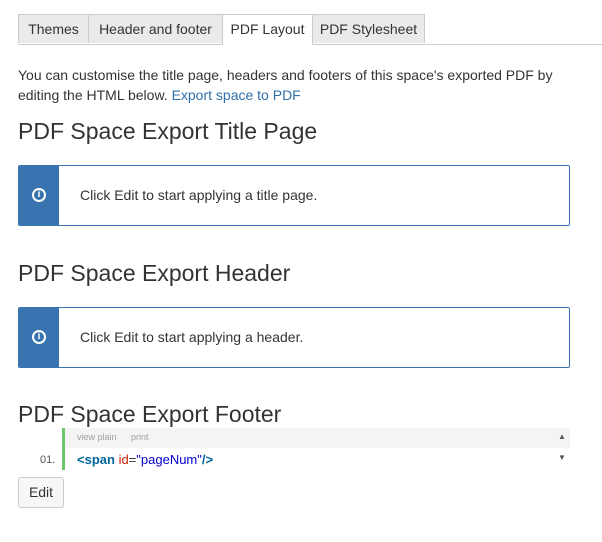 The width and height of the screenshot is (602, 542). Describe the element at coordinates (317, 438) in the screenshot. I see `code-toolbar: view plain print` at that location.